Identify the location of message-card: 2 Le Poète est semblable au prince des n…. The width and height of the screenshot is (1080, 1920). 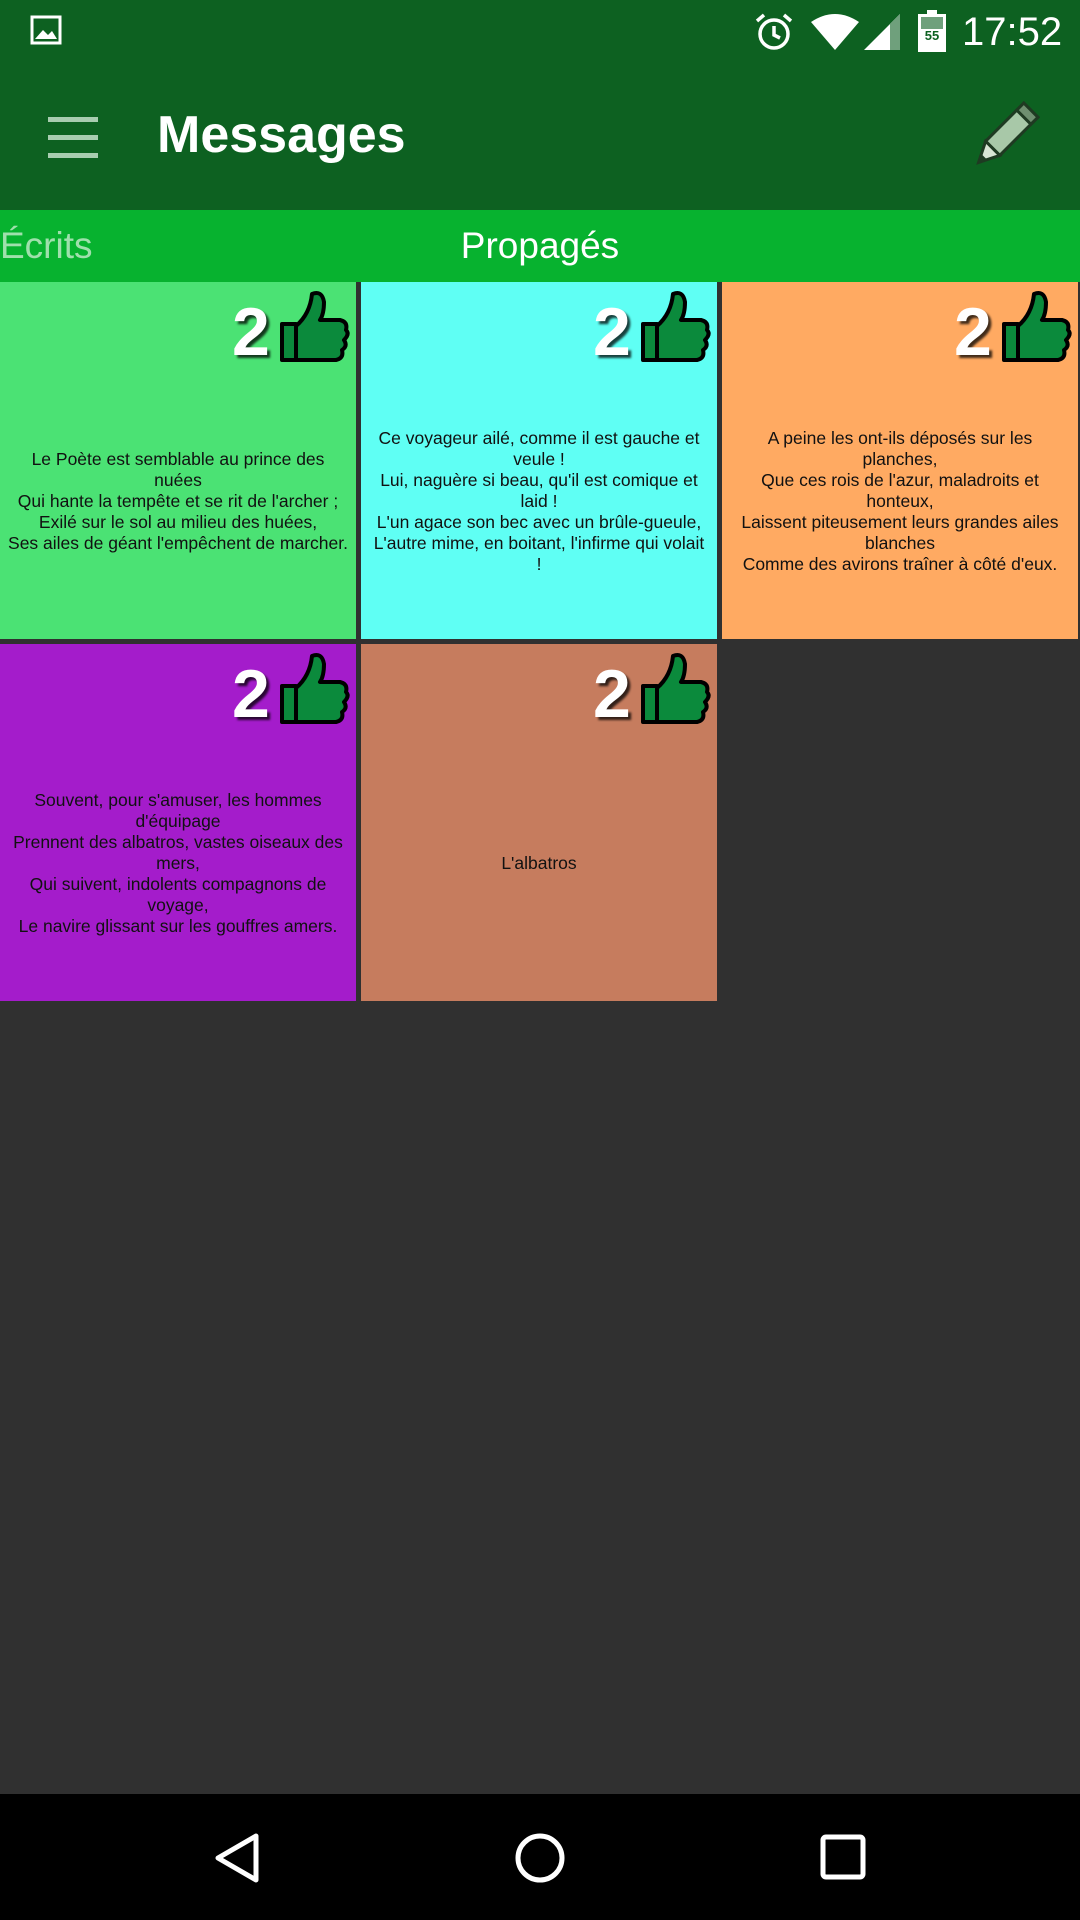
(178, 460).